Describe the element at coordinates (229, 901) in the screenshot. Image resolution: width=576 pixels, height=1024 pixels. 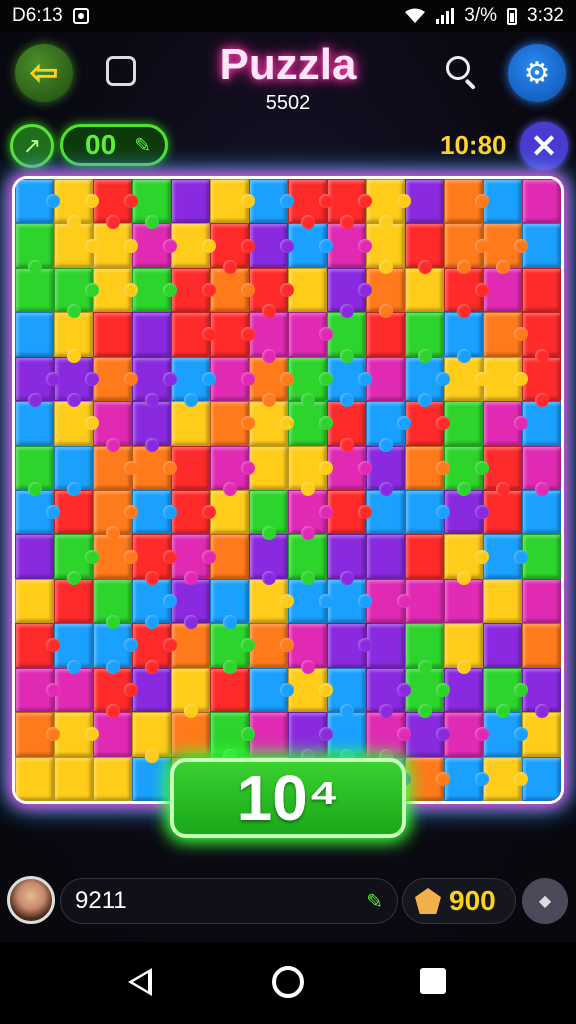
I see `player-info: 9211 ✎` at that location.